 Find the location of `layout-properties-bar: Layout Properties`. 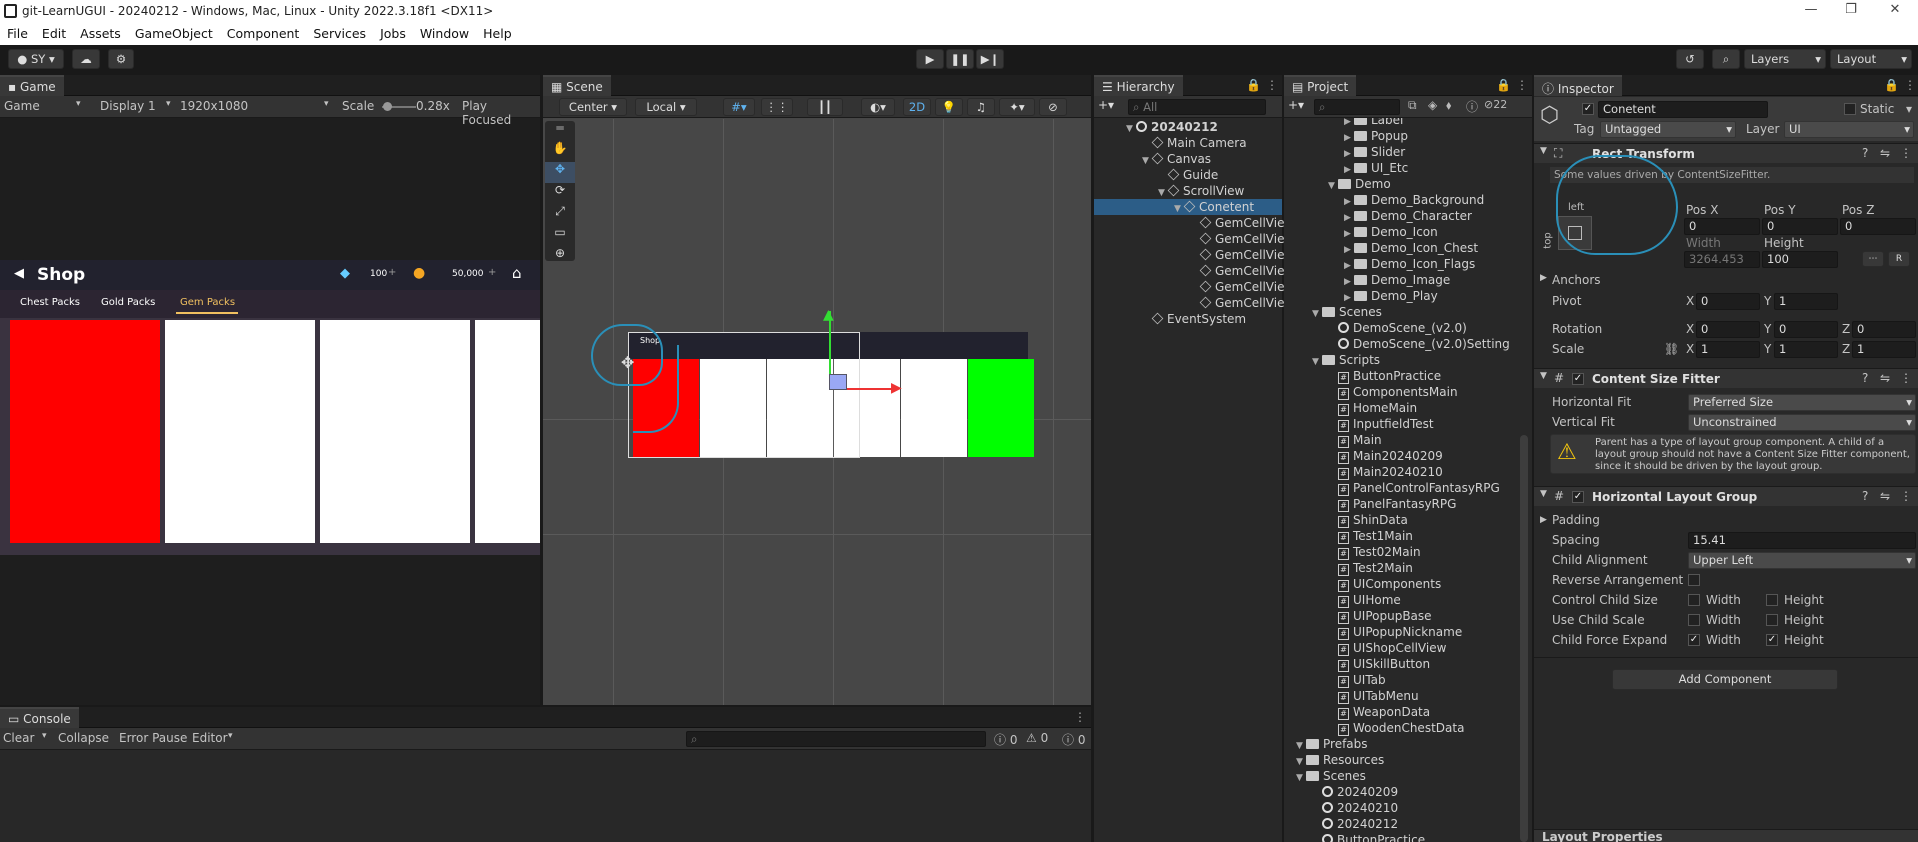

layout-properties-bar: Layout Properties is located at coordinates (1726, 835).